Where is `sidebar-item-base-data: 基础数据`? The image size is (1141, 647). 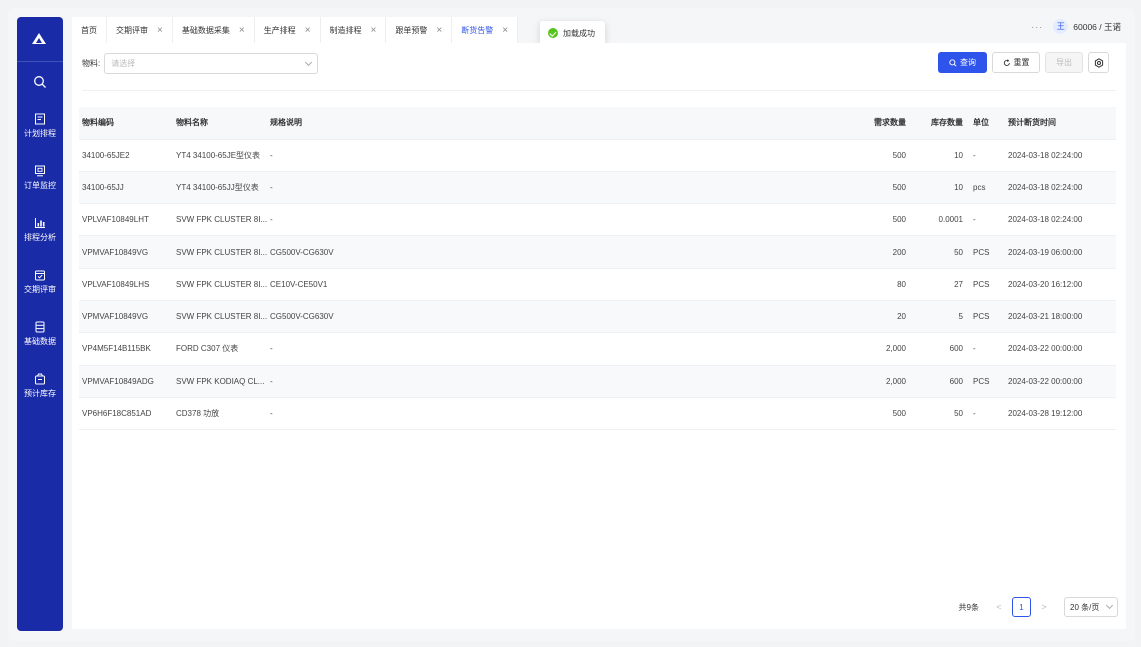
sidebar-item-base-data: 基础数据 is located at coordinates (40, 334).